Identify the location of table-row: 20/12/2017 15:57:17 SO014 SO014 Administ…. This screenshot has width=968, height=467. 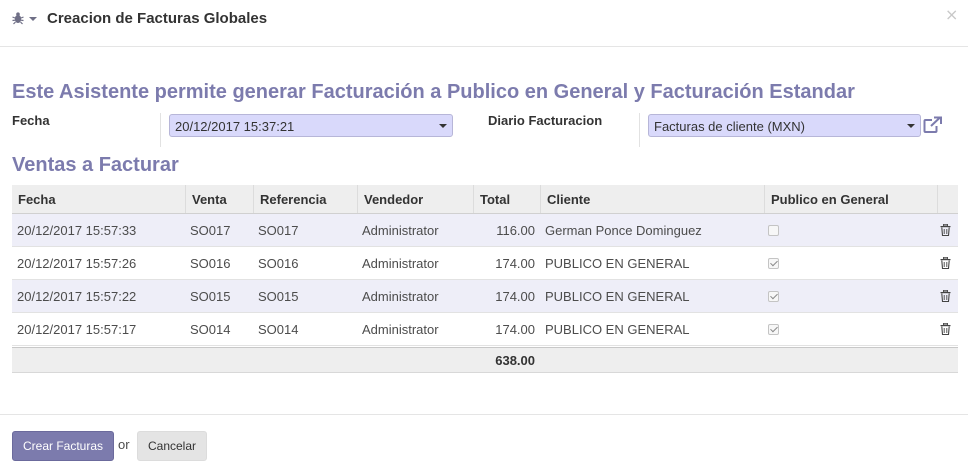
(485, 329).